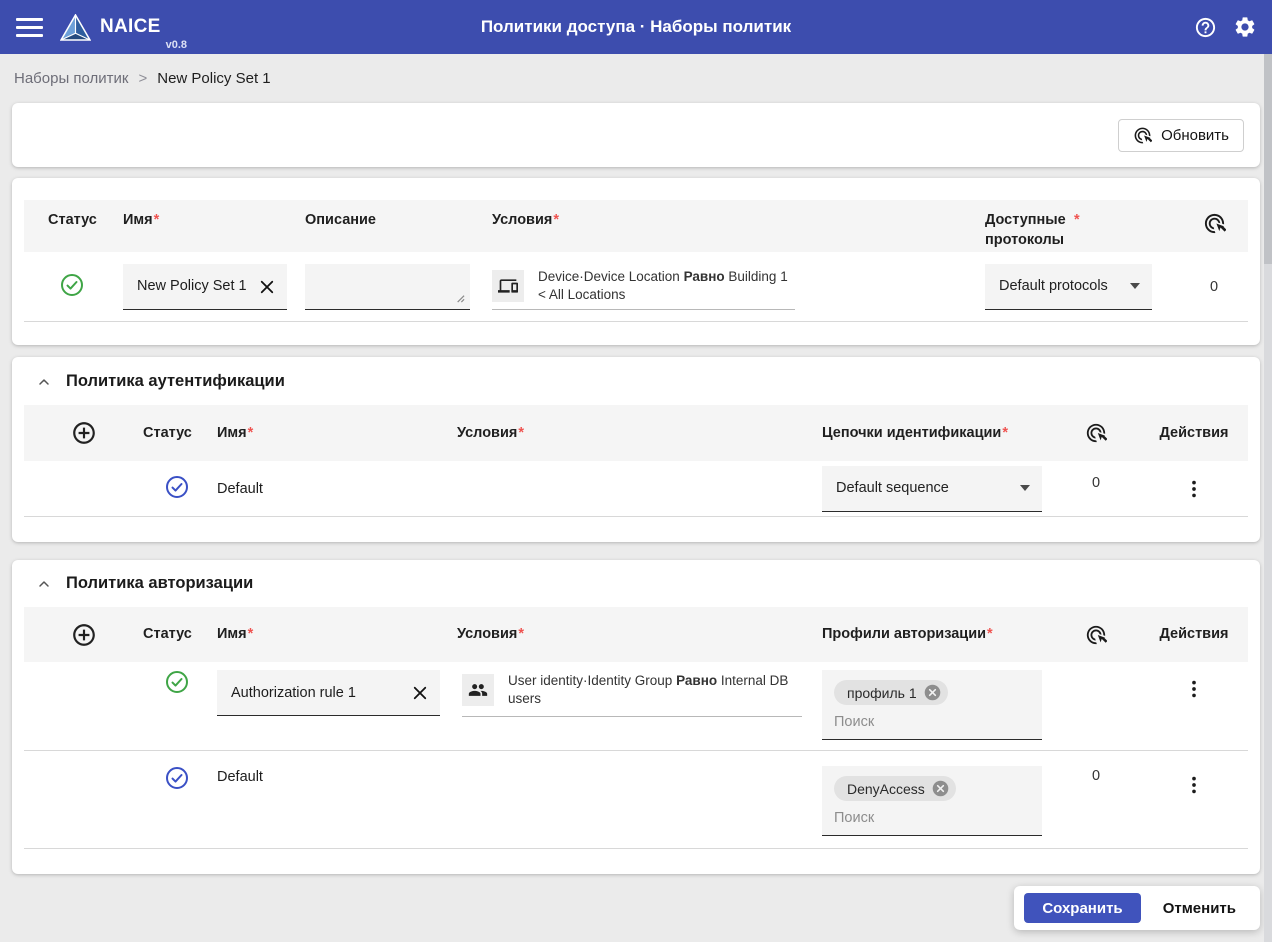 The width and height of the screenshot is (1272, 942). Describe the element at coordinates (387, 286) in the screenshot. I see `description-textarea` at that location.